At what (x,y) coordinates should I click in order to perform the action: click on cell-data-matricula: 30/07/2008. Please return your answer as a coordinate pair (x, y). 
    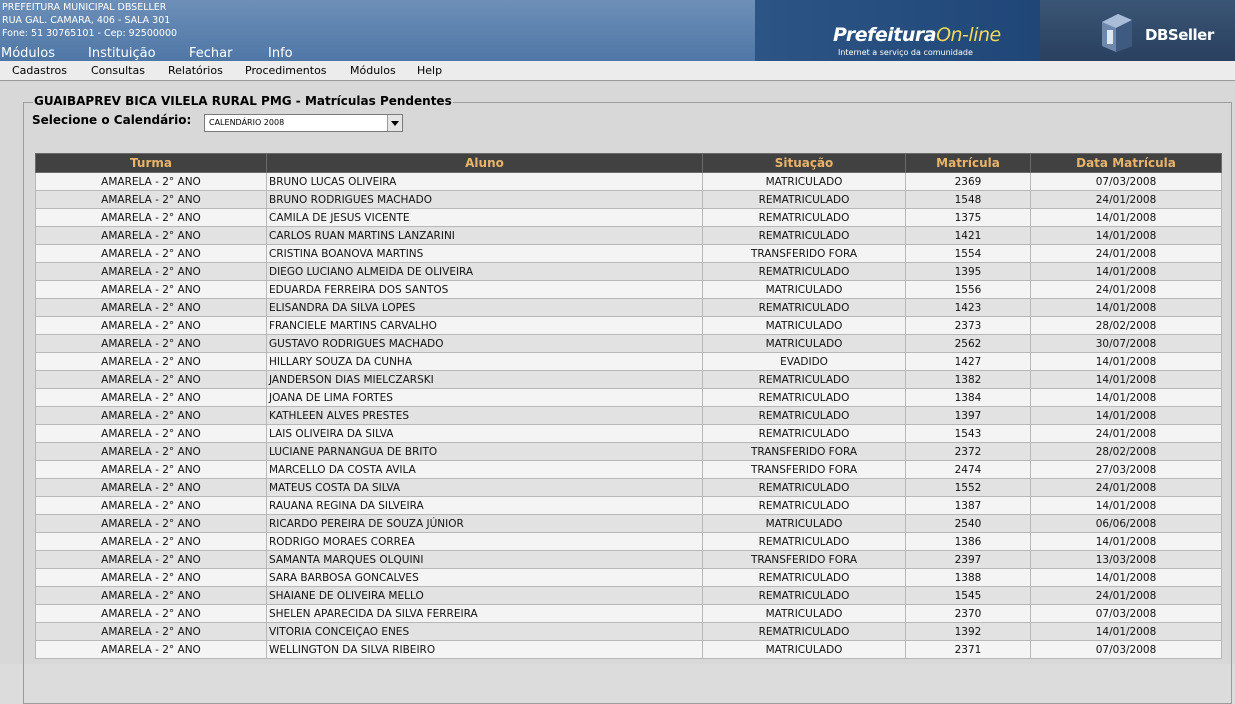
    Looking at the image, I should click on (1126, 343).